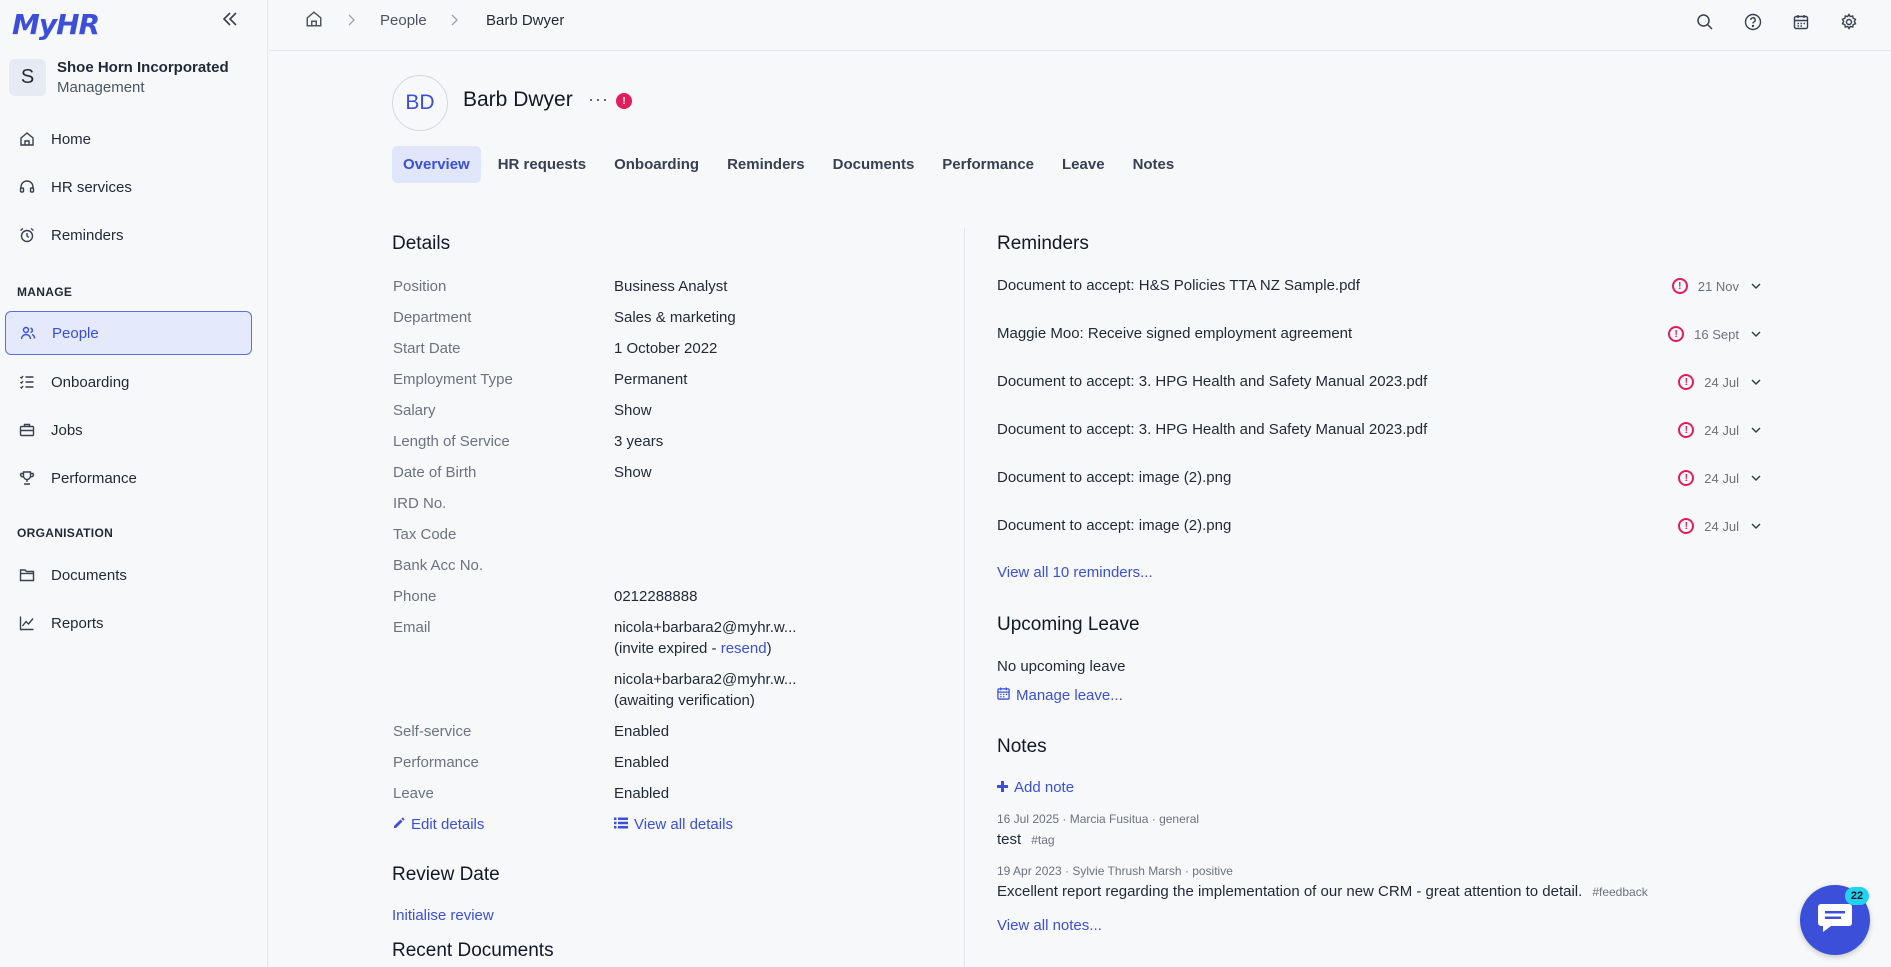 Image resolution: width=1891 pixels, height=967 pixels. I want to click on nav-performance: Performance, so click(128, 478).